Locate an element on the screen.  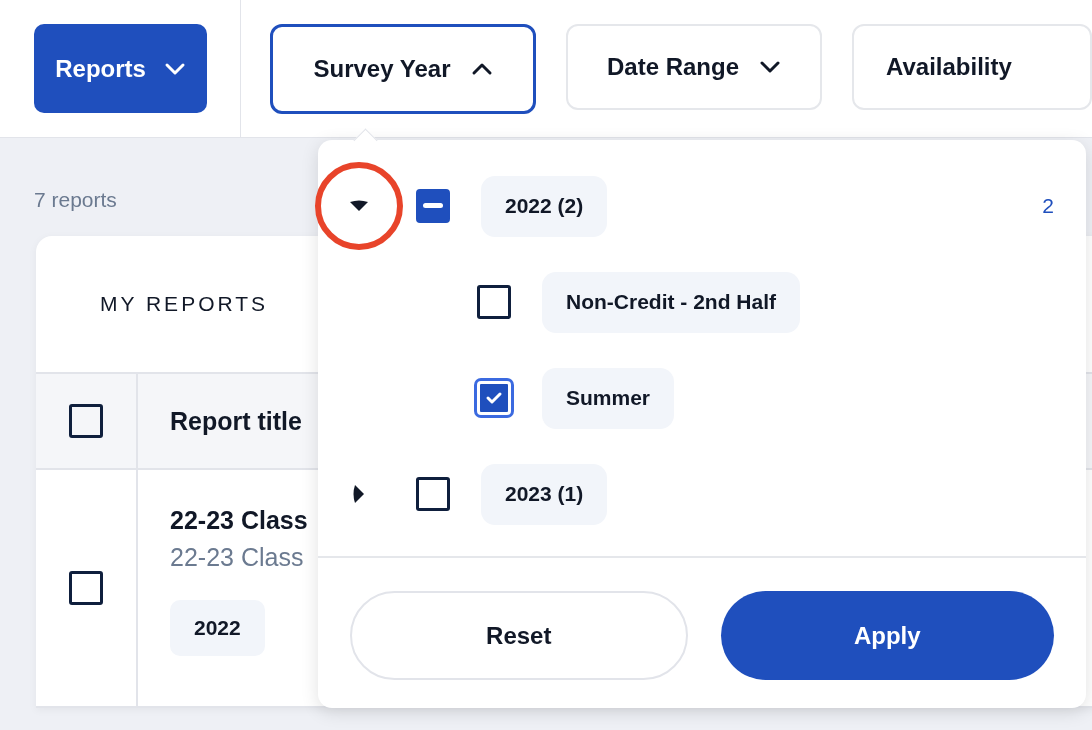
minus-icon is located at coordinates (433, 206).